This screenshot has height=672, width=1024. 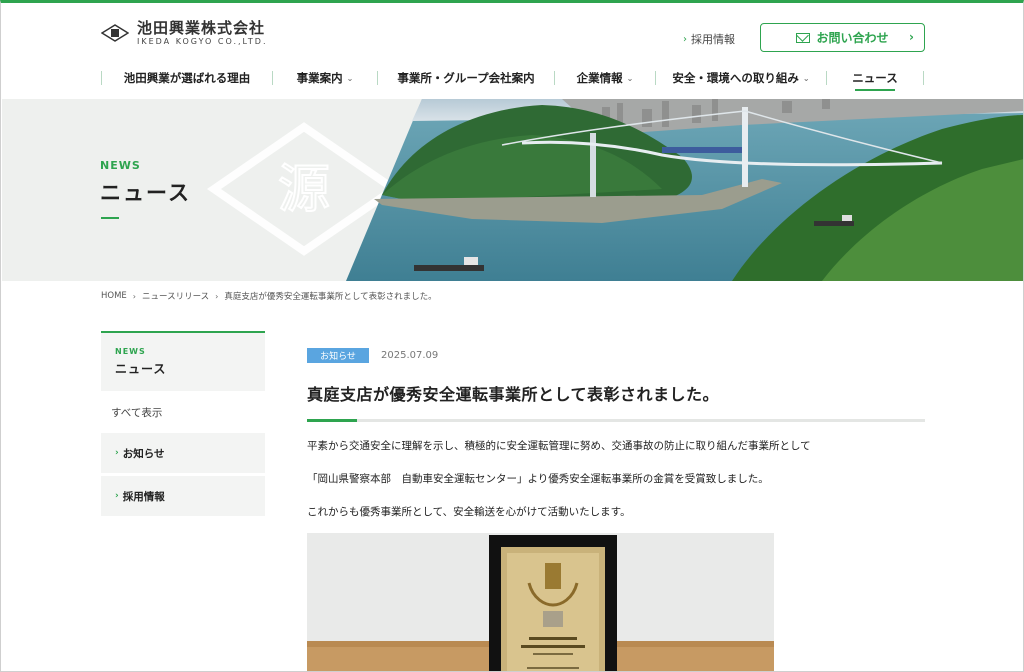 I want to click on contact-button: お問い合わせ ›, so click(x=842, y=37).